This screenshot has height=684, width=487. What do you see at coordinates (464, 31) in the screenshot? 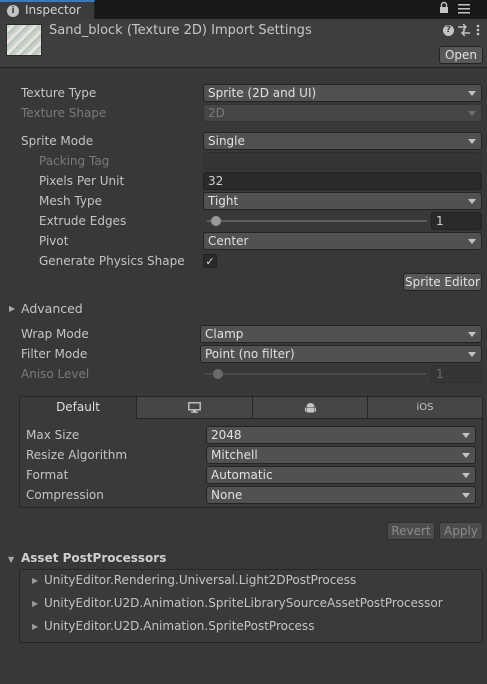
I see `preset-icon` at bounding box center [464, 31].